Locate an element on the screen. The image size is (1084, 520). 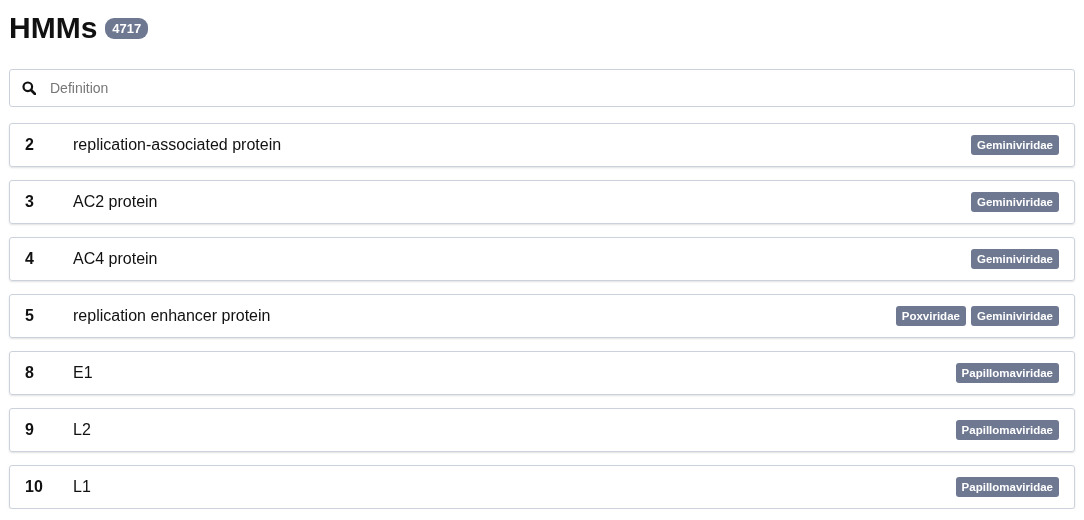
hmm-definition: L1 is located at coordinates (82, 487).